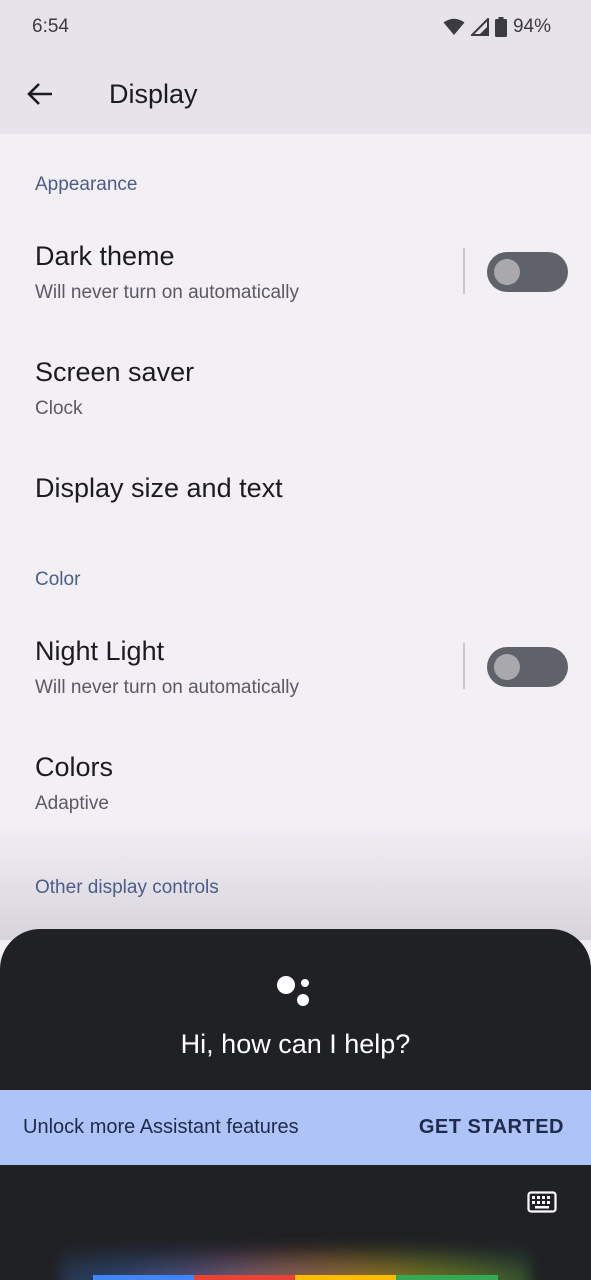 Image resolution: width=591 pixels, height=1280 pixels. What do you see at coordinates (295, 1249) in the screenshot?
I see `assistant-glow` at bounding box center [295, 1249].